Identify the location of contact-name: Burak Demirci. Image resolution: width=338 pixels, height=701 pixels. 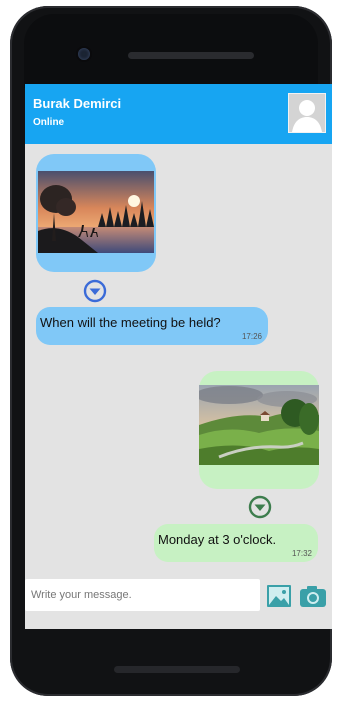
(77, 103).